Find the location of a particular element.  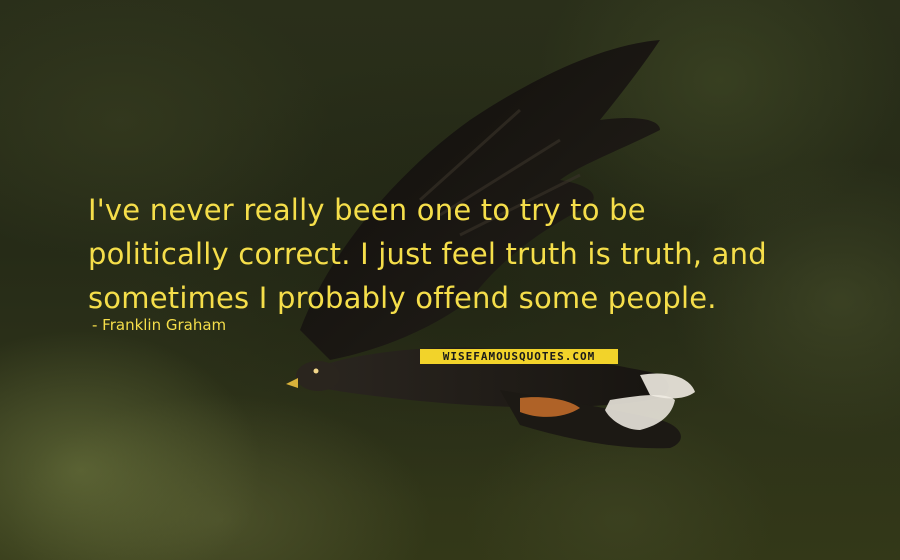

quote-line-3: sometimes I probably offend some people. is located at coordinates (402, 298).